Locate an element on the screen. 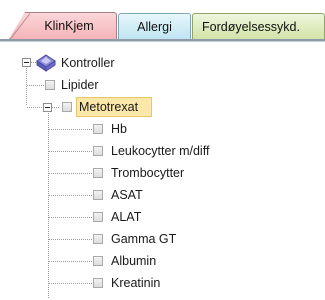 The width and height of the screenshot is (325, 300). tree-node-asat: ASAT is located at coordinates (127, 195).